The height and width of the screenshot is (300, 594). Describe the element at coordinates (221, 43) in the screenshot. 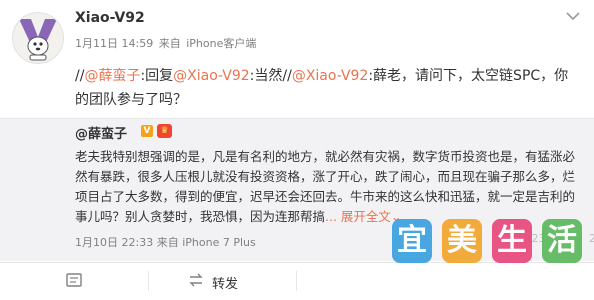

I see `post-client: iPhone客户端` at that location.